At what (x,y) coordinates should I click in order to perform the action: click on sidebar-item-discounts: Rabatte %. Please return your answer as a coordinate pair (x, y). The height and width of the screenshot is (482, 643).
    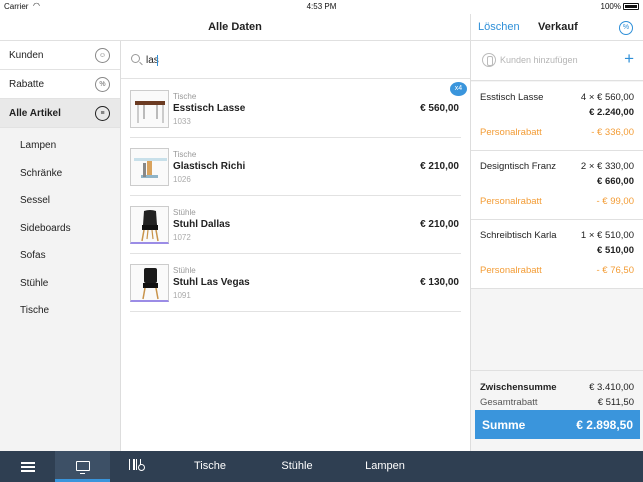
    Looking at the image, I should click on (60, 84).